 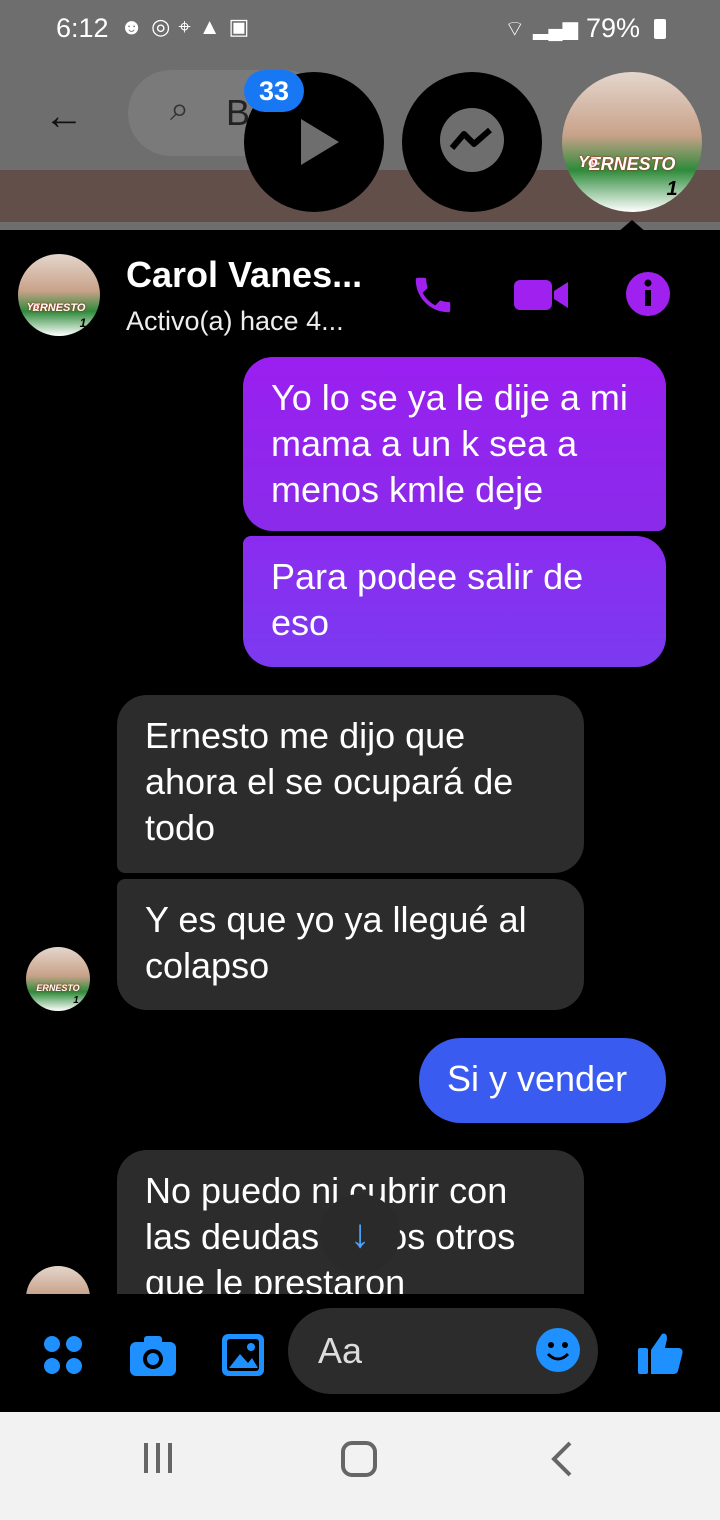 I want to click on wifi-icon: ⌔, so click(x=515, y=28).